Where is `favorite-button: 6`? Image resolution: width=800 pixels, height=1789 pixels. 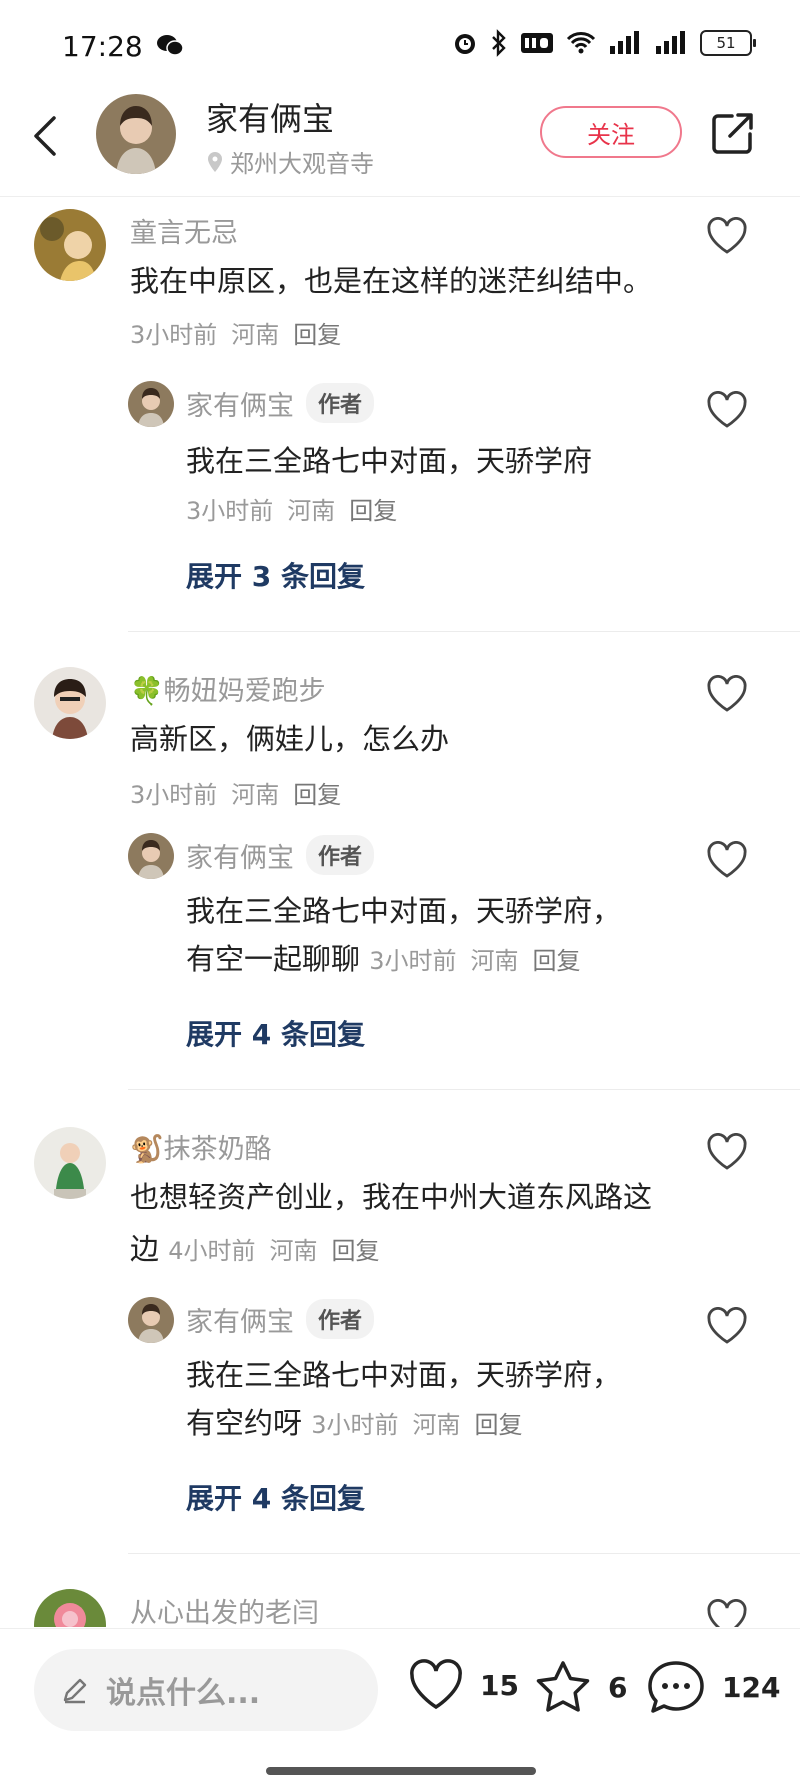
favorite-button: 6 is located at coordinates (580, 1687).